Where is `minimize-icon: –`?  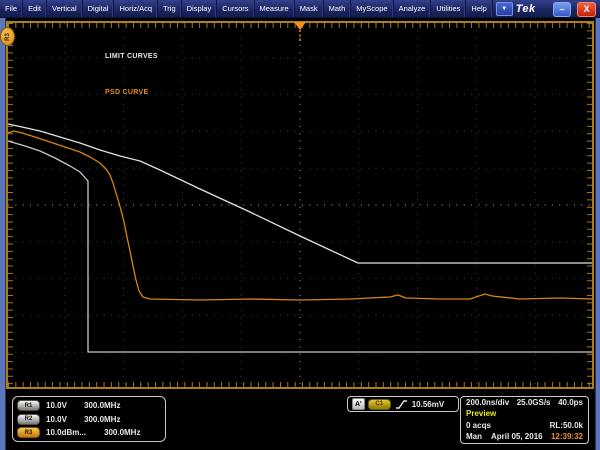
minimize-icon: – is located at coordinates (562, 9).